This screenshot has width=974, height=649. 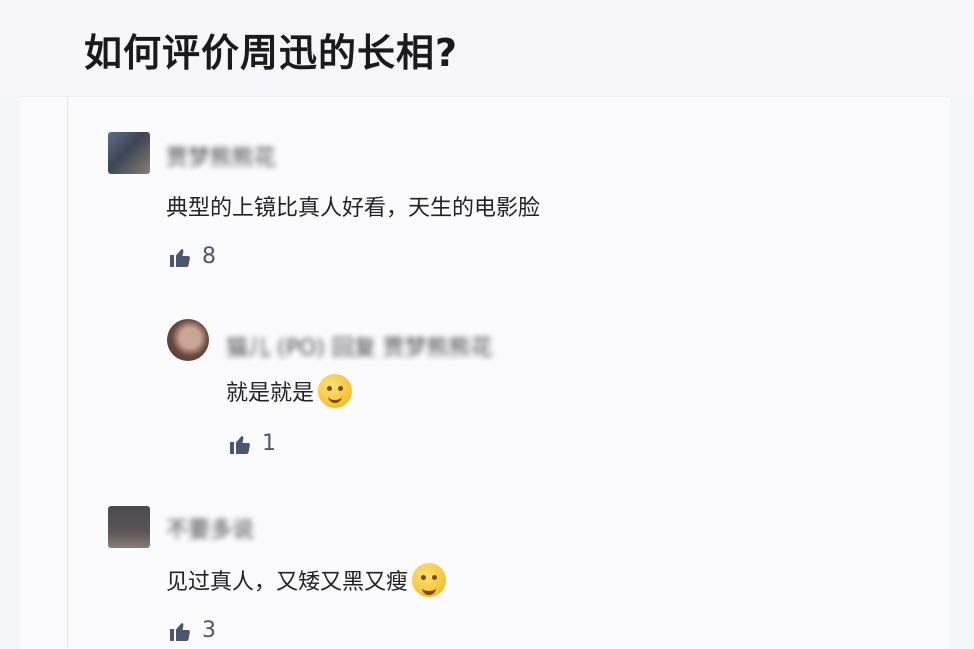 What do you see at coordinates (210, 528) in the screenshot?
I see `comment-username: 不要多说` at bounding box center [210, 528].